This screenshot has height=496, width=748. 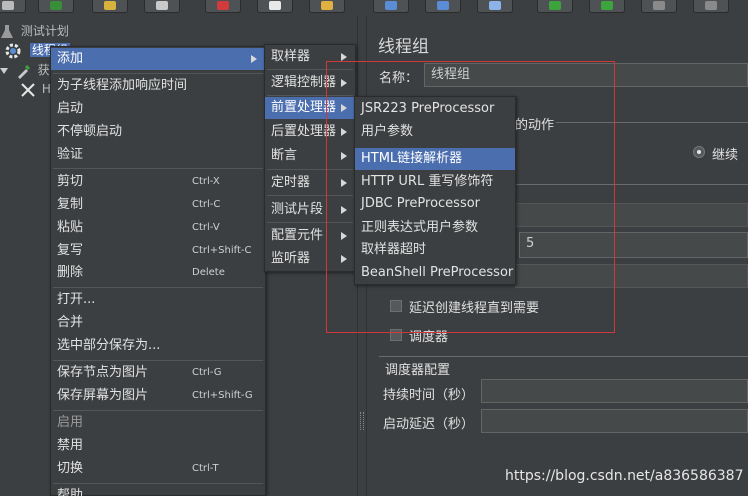 What do you see at coordinates (495, 6) in the screenshot?
I see `toggle-button` at bounding box center [495, 6].